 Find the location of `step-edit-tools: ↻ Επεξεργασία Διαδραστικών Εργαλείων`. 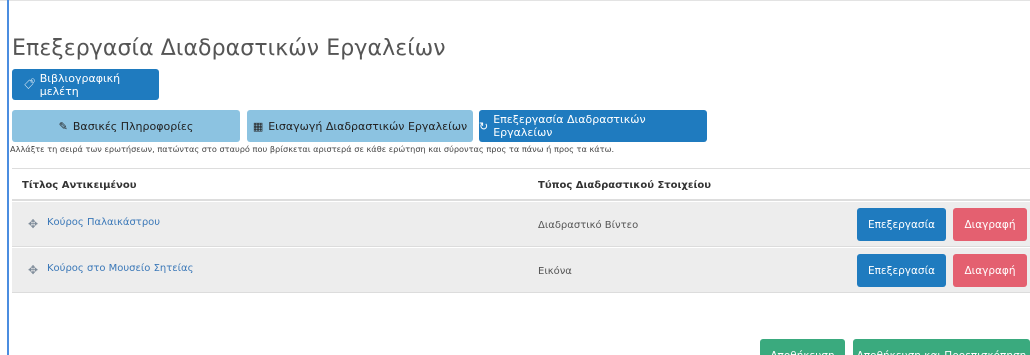

step-edit-tools: ↻ Επεξεργασία Διαδραστικών Εργαλείων is located at coordinates (593, 126).